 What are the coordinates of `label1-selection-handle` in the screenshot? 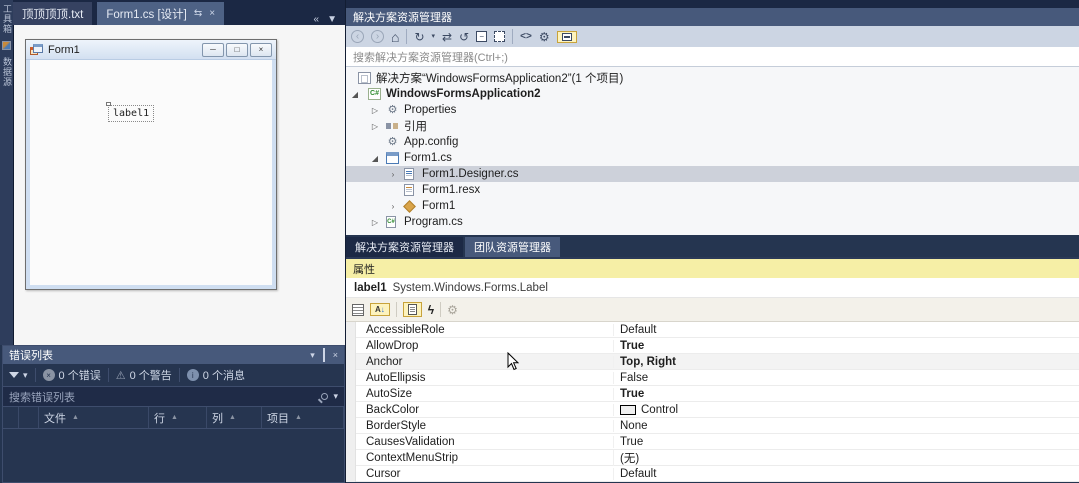 It's located at (108, 104).